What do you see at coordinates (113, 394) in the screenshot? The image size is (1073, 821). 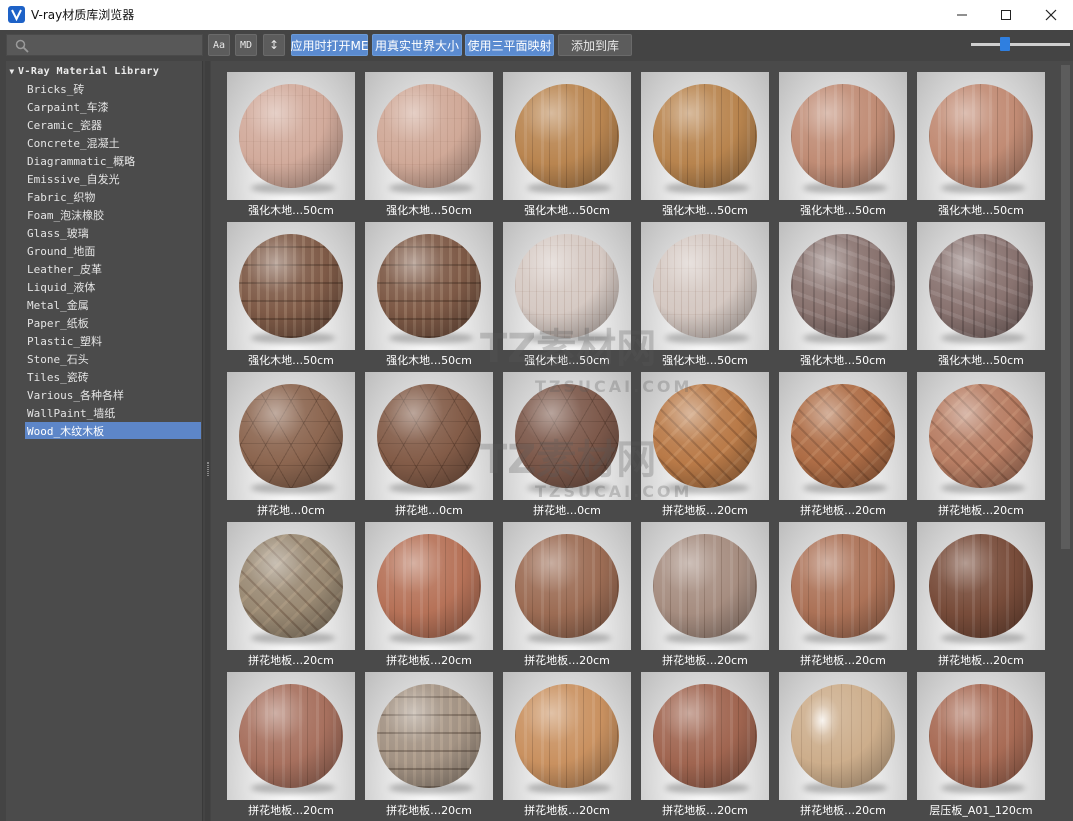 I see `sidebar-item: Various_各种各样` at bounding box center [113, 394].